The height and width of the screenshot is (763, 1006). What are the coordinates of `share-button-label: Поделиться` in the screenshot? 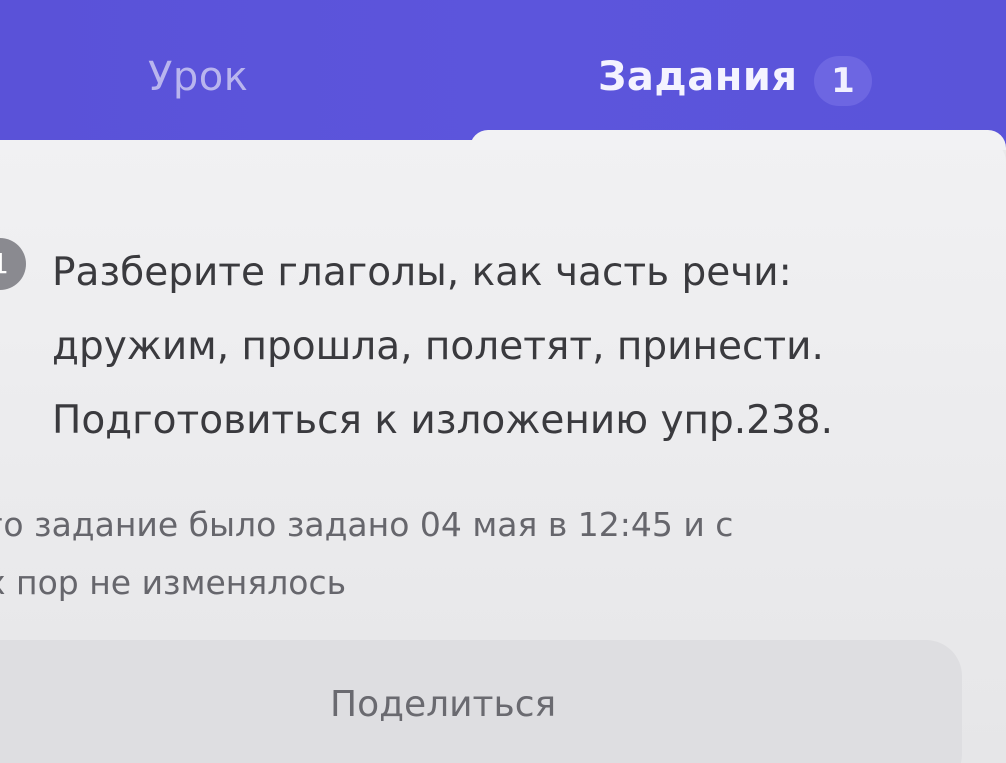 It's located at (443, 704).